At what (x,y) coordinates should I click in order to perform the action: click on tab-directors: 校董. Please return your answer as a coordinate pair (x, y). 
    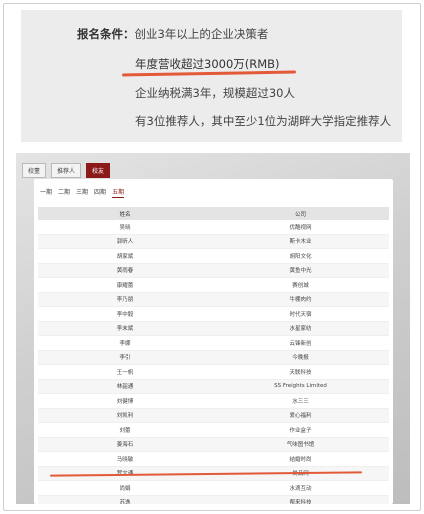
    Looking at the image, I should click on (34, 170).